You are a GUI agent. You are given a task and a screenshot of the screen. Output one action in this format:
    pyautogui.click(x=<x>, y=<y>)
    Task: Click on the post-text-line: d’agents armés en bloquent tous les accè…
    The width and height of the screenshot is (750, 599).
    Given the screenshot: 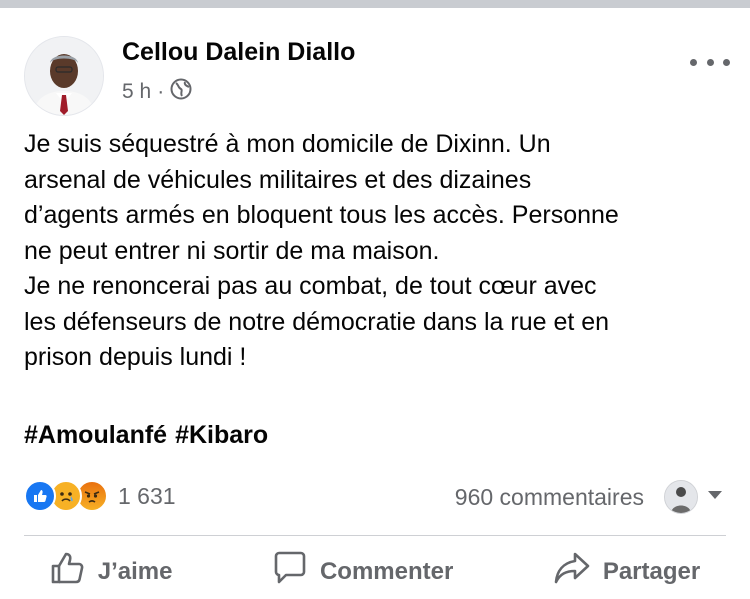 What is the action you would take?
    pyautogui.click(x=321, y=215)
    